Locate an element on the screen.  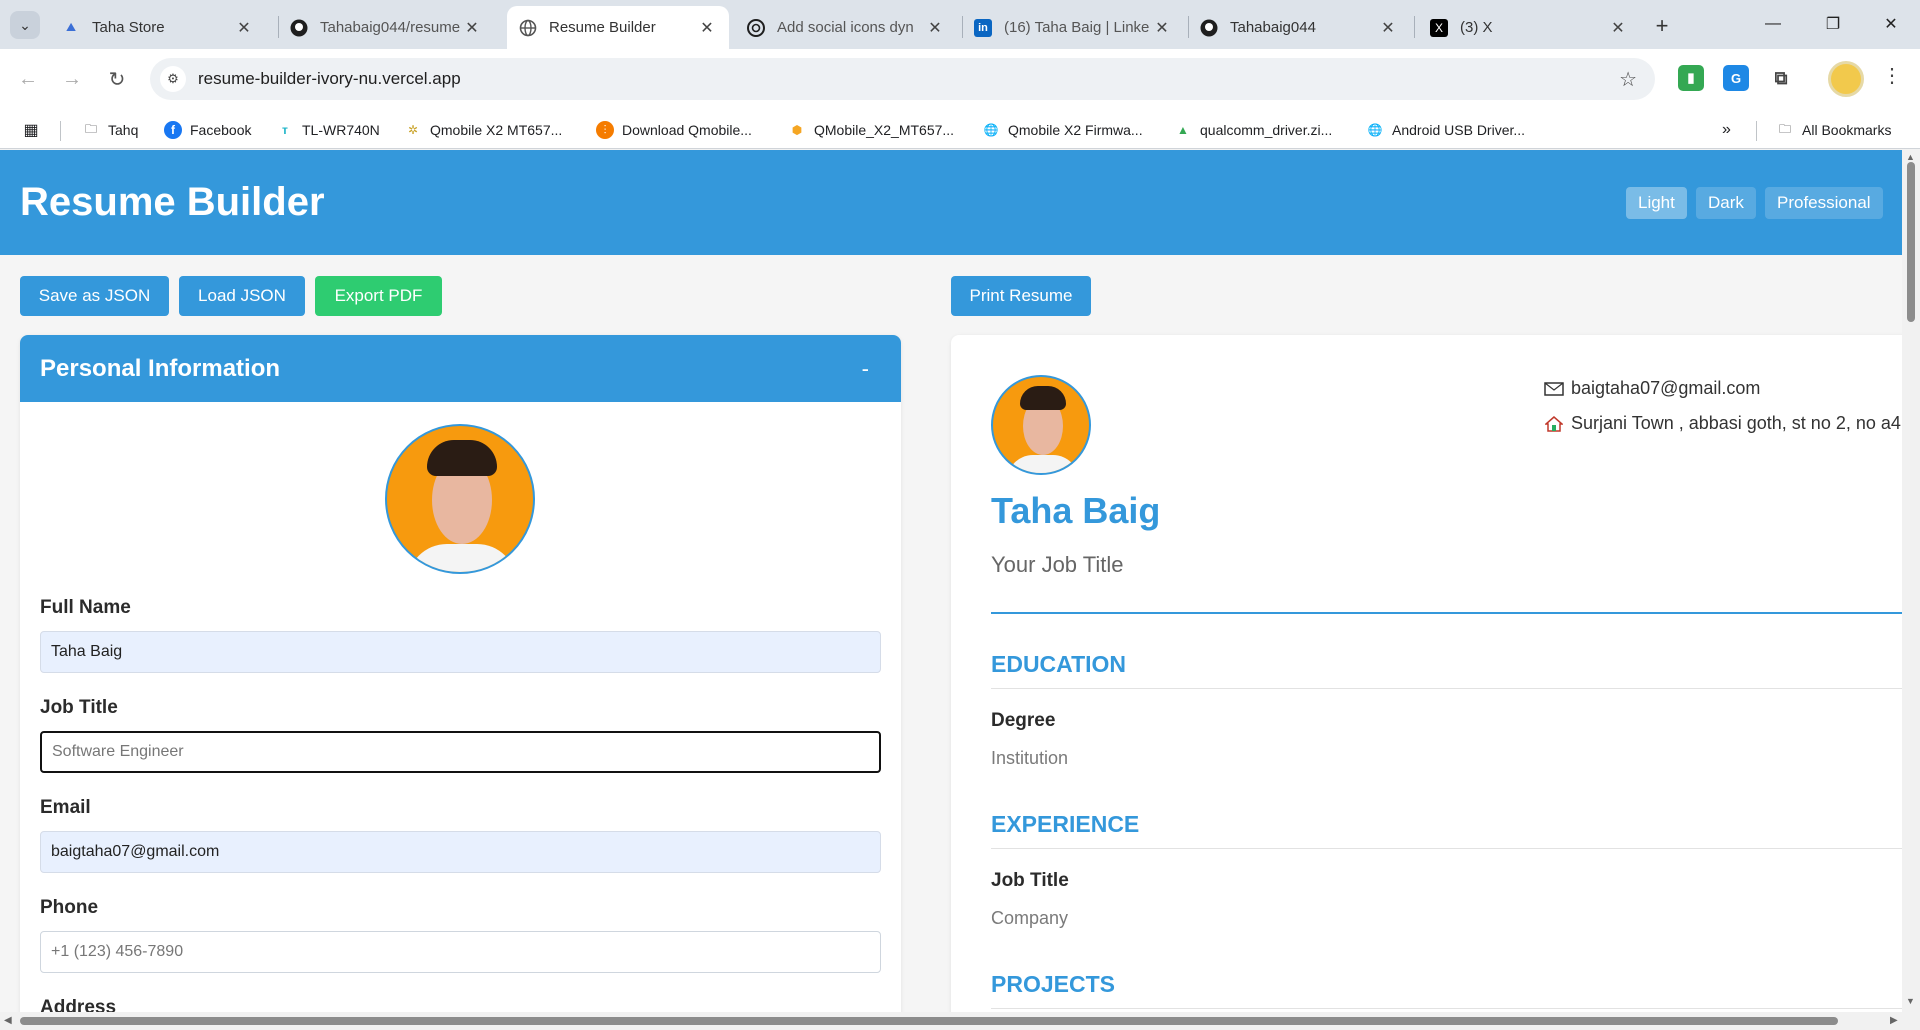
bookmark-item: ᴛ TL-WR740N is located at coordinates (328, 130).